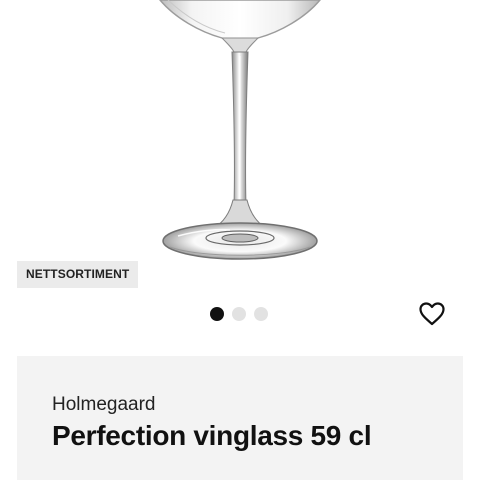 The height and width of the screenshot is (480, 480). I want to click on favorite-button, so click(432, 314).